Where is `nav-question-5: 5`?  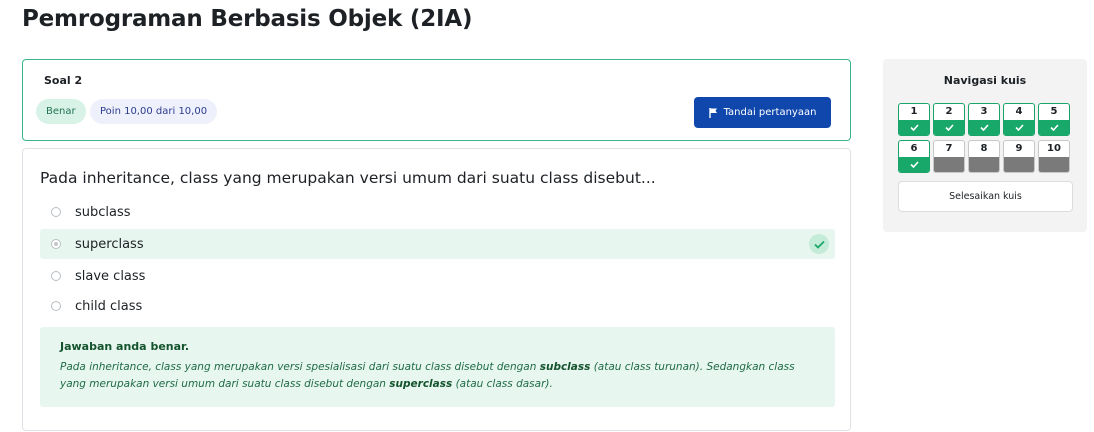
nav-question-5: 5 is located at coordinates (1054, 119).